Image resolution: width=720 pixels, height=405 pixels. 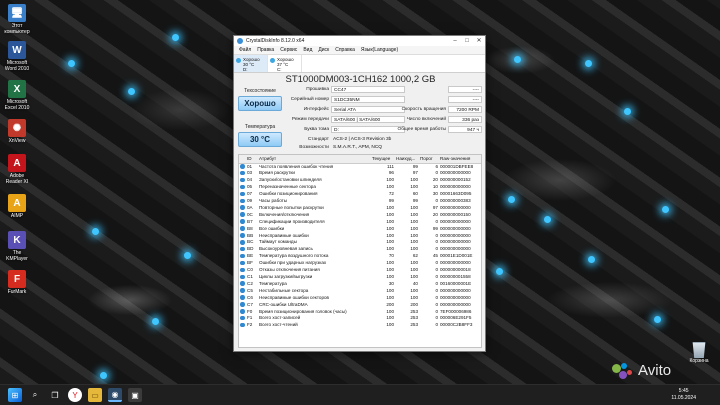 What do you see at coordinates (245, 69) in the screenshot?
I see `drive-letter: D:` at bounding box center [245, 69].